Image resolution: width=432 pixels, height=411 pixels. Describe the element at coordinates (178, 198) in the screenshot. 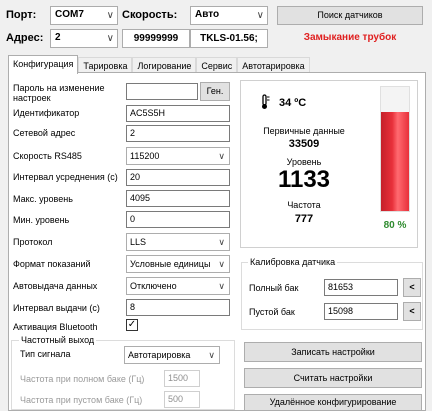

I see `max-level-field: 4095` at that location.